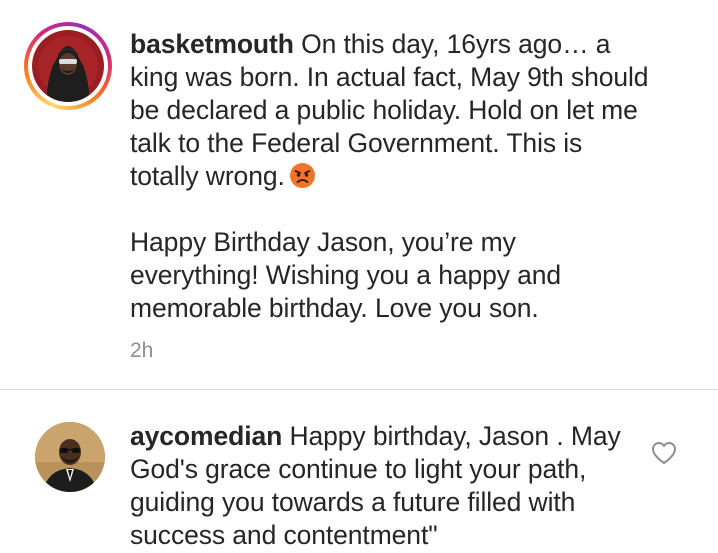 This screenshot has width=718, height=553. I want to click on story-ring, so click(68, 66).